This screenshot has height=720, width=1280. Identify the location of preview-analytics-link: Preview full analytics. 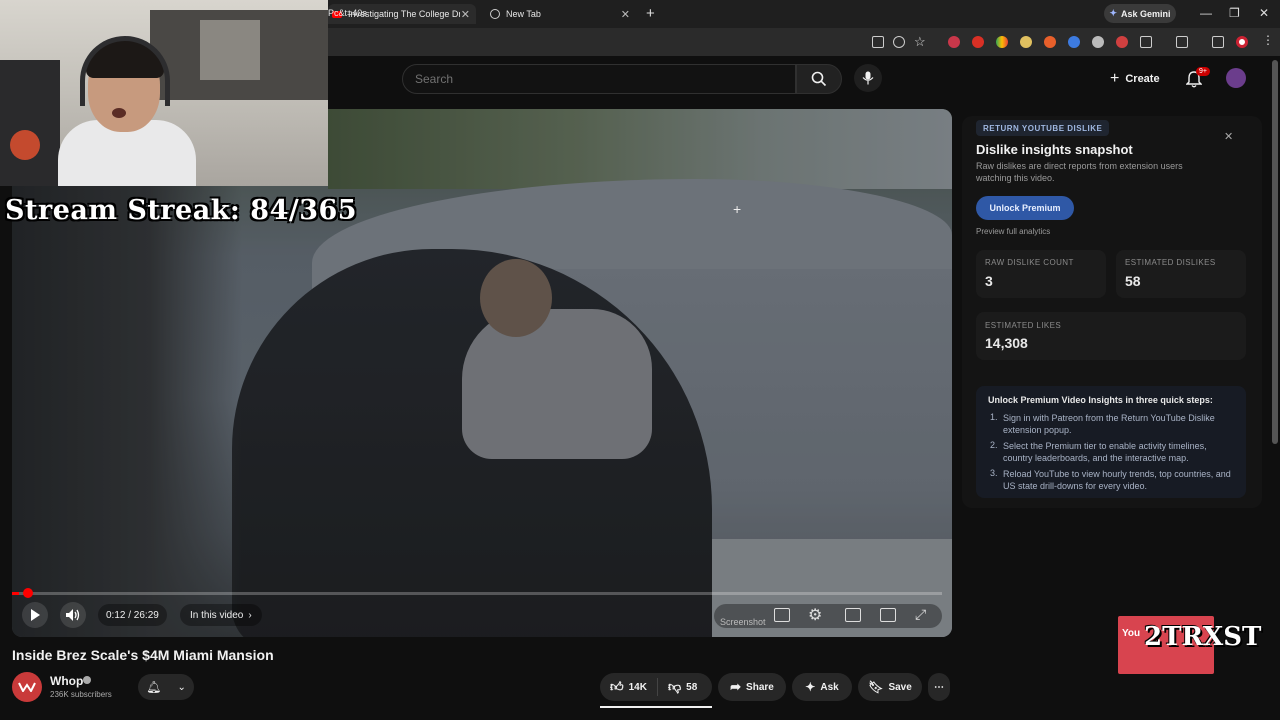
(1013, 231).